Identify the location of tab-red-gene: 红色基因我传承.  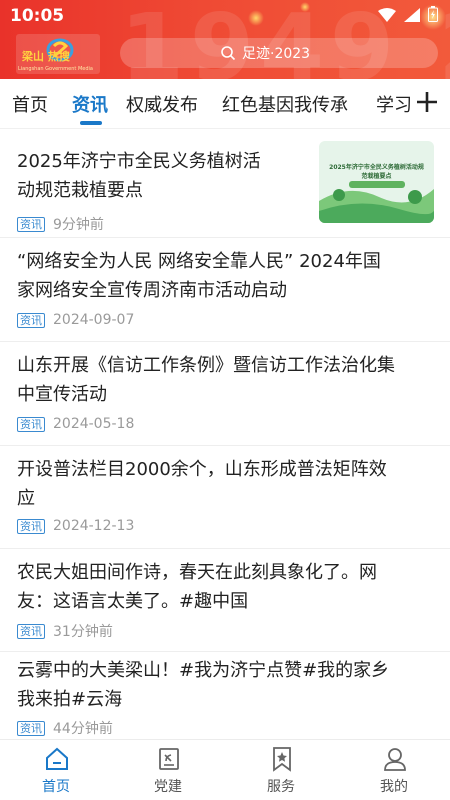
(285, 104).